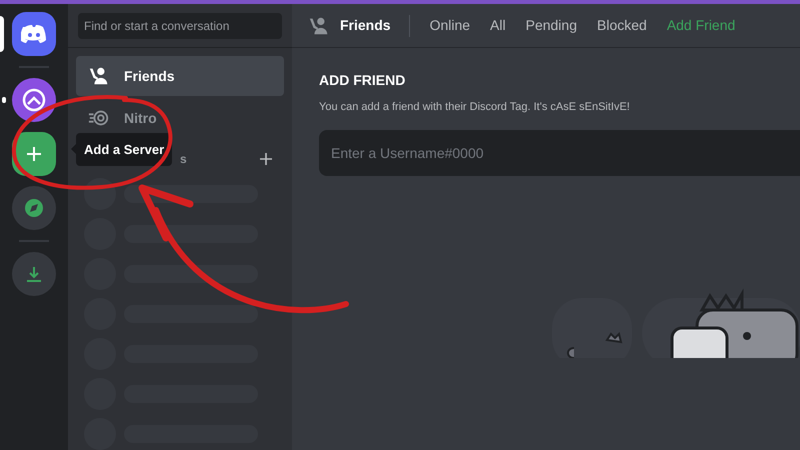 The image size is (800, 450). I want to click on download-icon, so click(34, 274).